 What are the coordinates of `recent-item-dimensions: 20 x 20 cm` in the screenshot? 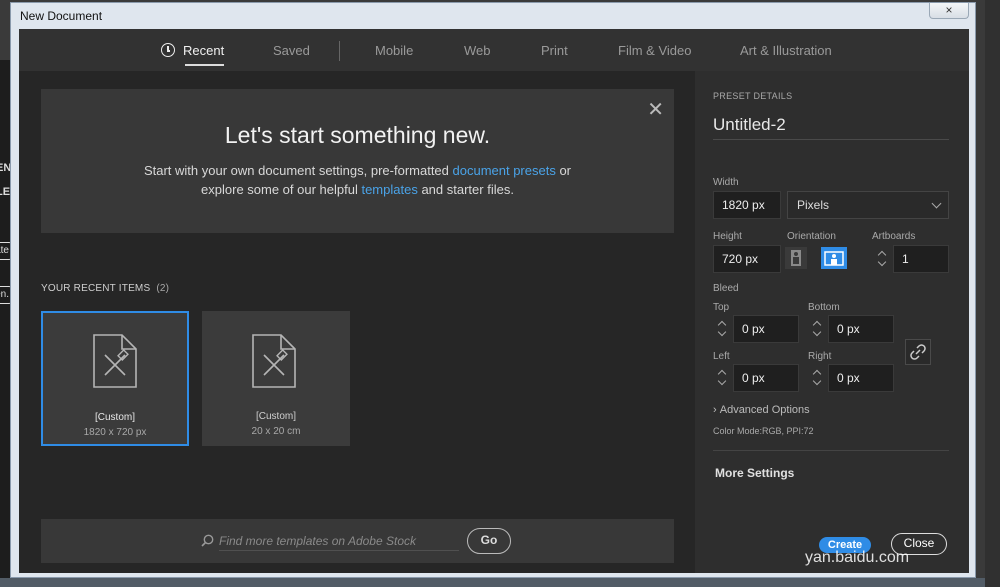 It's located at (276, 431).